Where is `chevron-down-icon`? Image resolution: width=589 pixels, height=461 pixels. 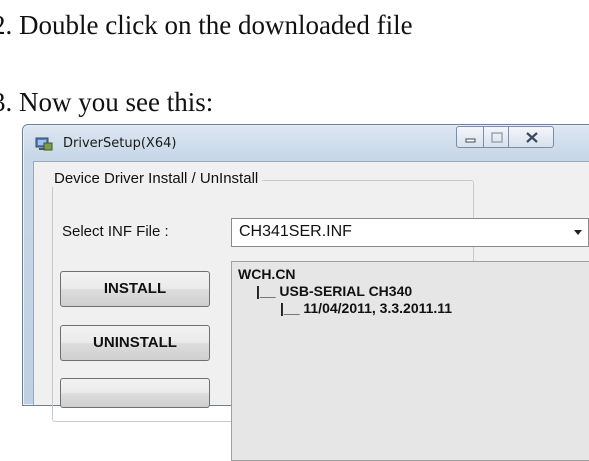 chevron-down-icon is located at coordinates (578, 232).